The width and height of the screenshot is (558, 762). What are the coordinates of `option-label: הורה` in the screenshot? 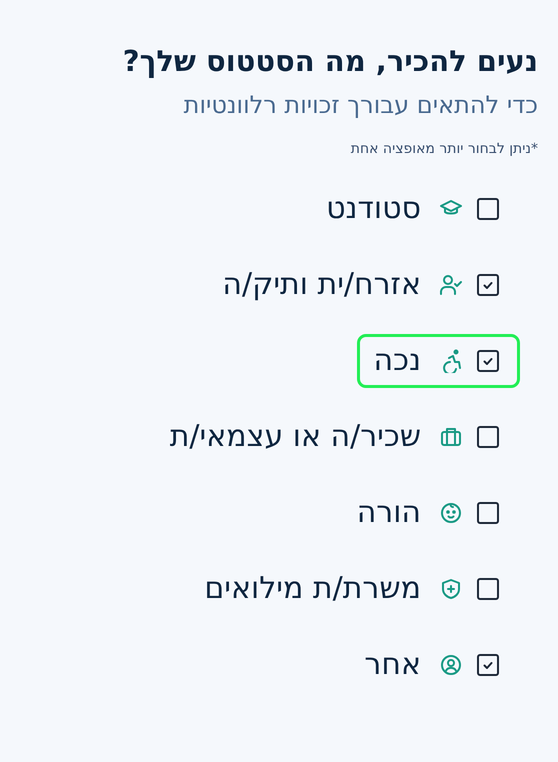 It's located at (388, 512).